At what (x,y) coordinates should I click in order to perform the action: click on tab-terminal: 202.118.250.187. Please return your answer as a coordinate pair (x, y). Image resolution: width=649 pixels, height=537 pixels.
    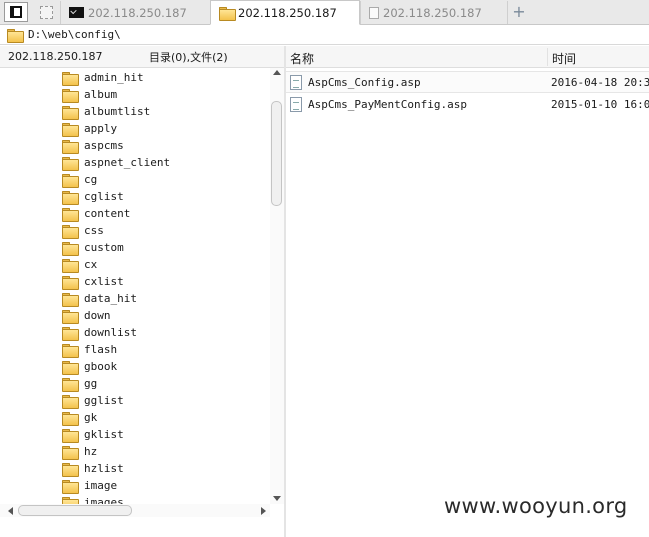
    Looking at the image, I should click on (135, 12).